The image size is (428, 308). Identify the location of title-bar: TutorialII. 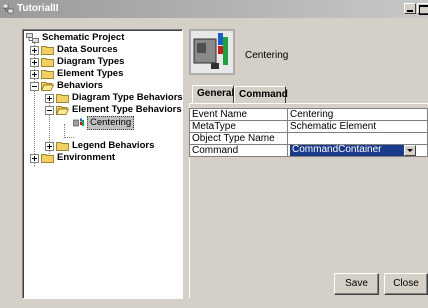
(214, 9).